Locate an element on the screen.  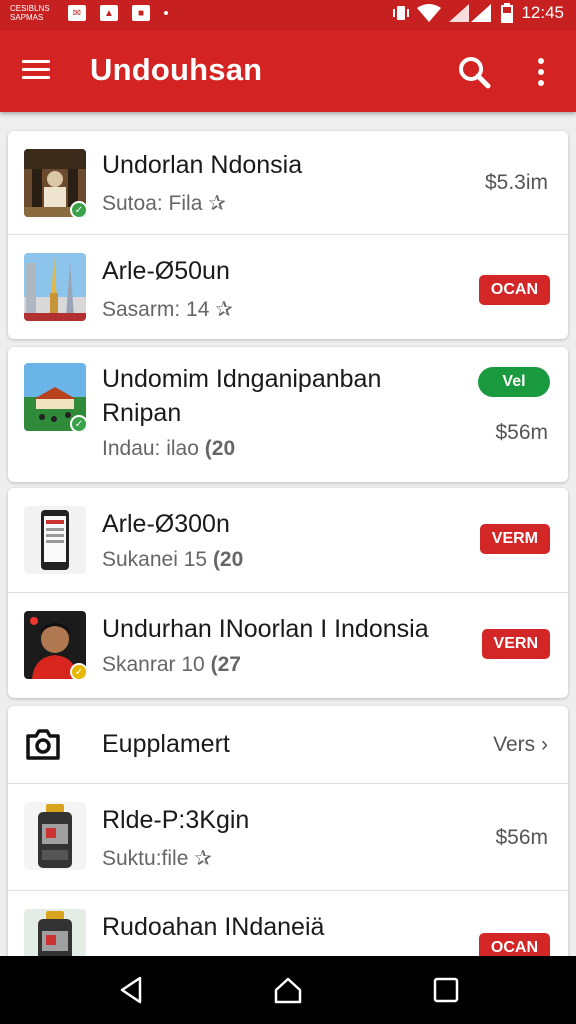
item-title: Undorlan Ndonsia is located at coordinates (202, 165).